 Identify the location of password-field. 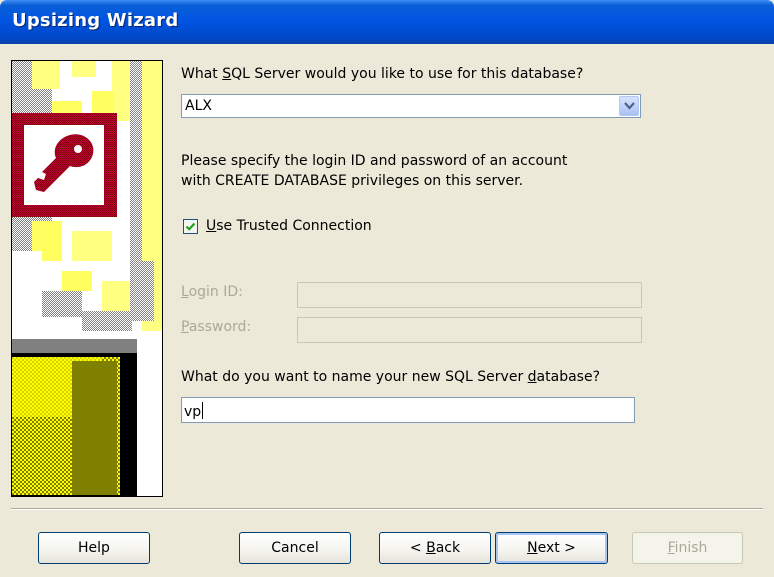
(469, 330).